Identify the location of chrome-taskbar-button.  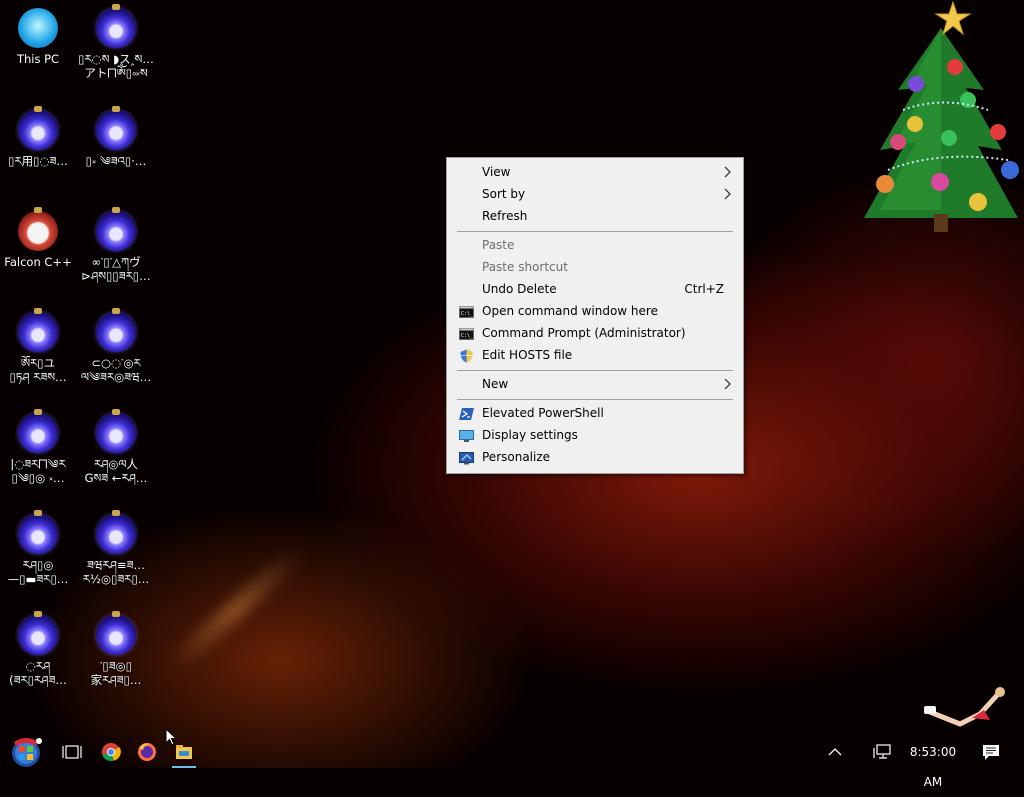
(111, 752).